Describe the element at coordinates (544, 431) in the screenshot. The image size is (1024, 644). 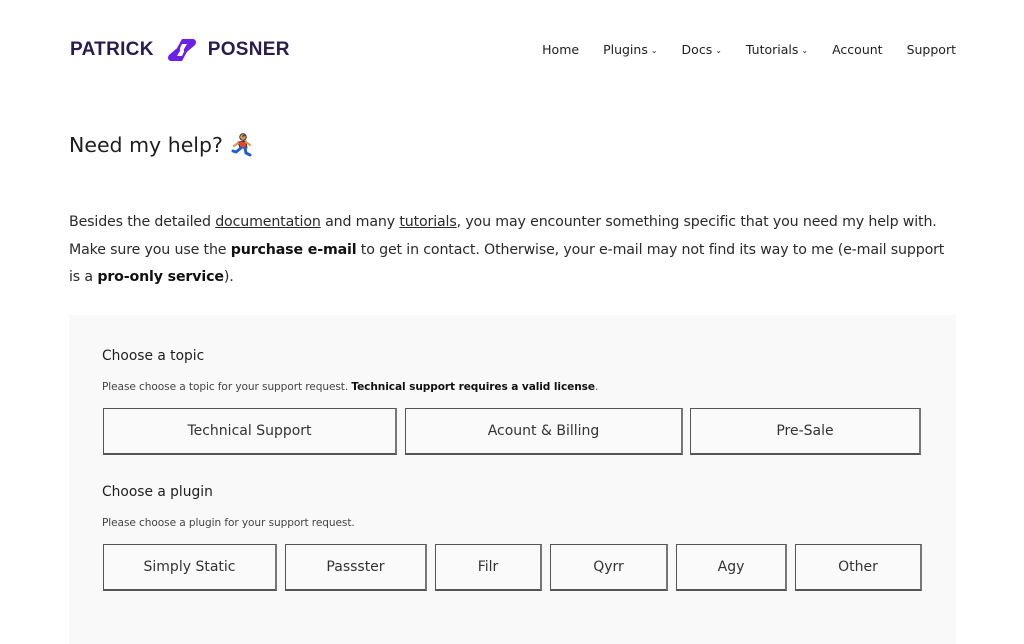
I see `topic-account-billing-button: Acount & Billing` at that location.